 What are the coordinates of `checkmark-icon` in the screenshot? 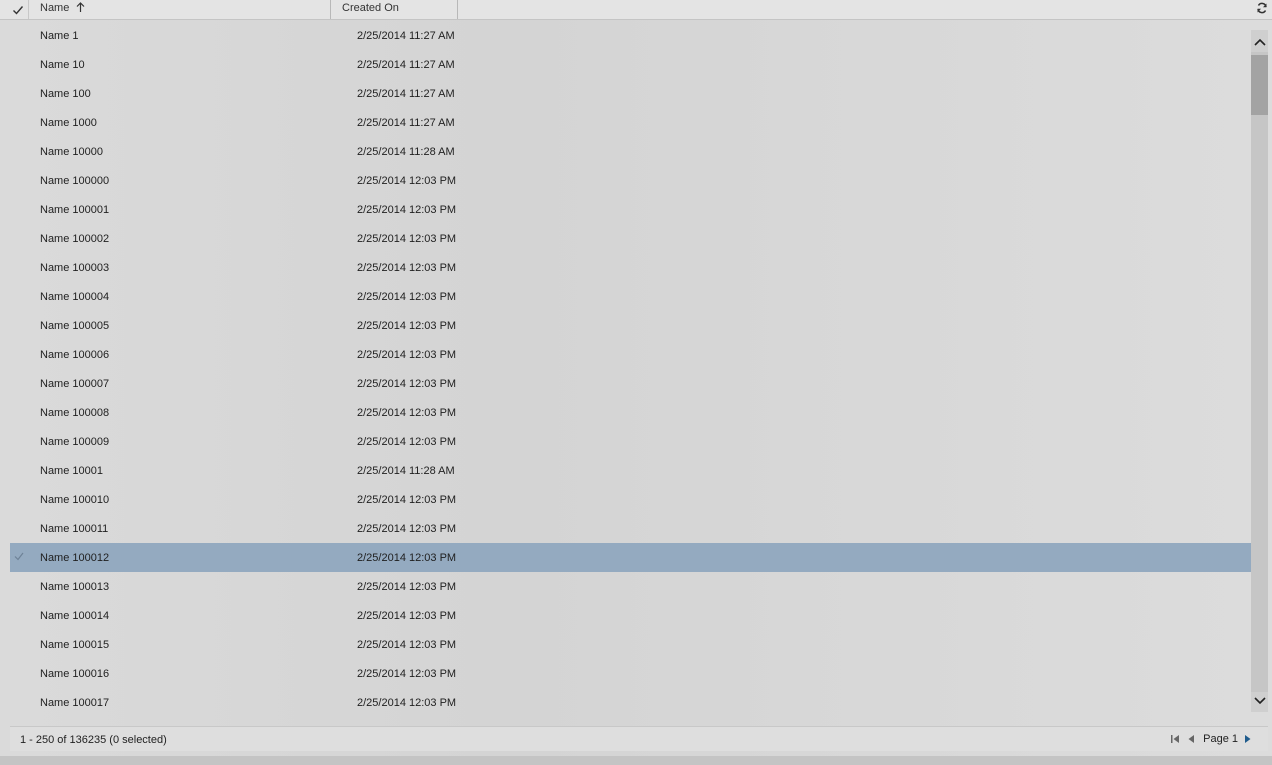 It's located at (18, 10).